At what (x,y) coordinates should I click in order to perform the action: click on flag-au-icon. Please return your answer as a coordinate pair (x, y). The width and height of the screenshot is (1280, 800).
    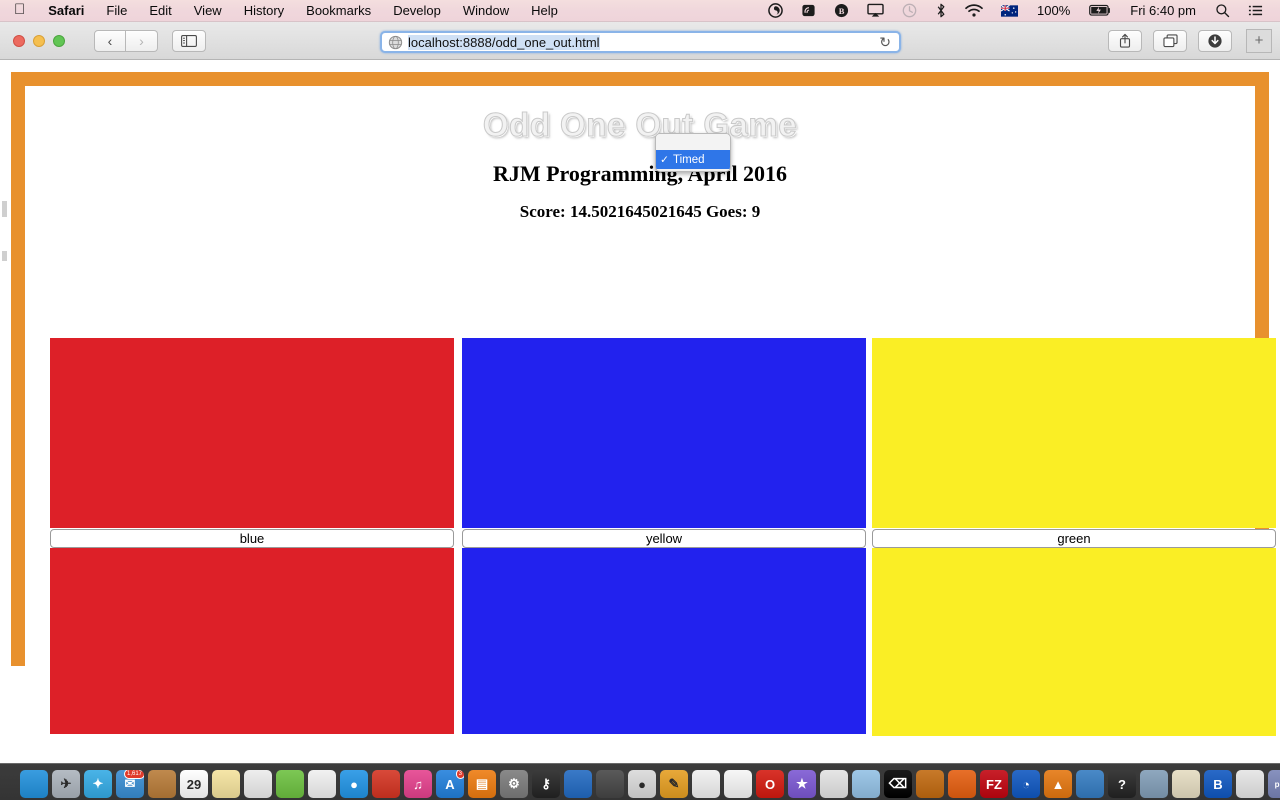
    Looking at the image, I should click on (1009, 11).